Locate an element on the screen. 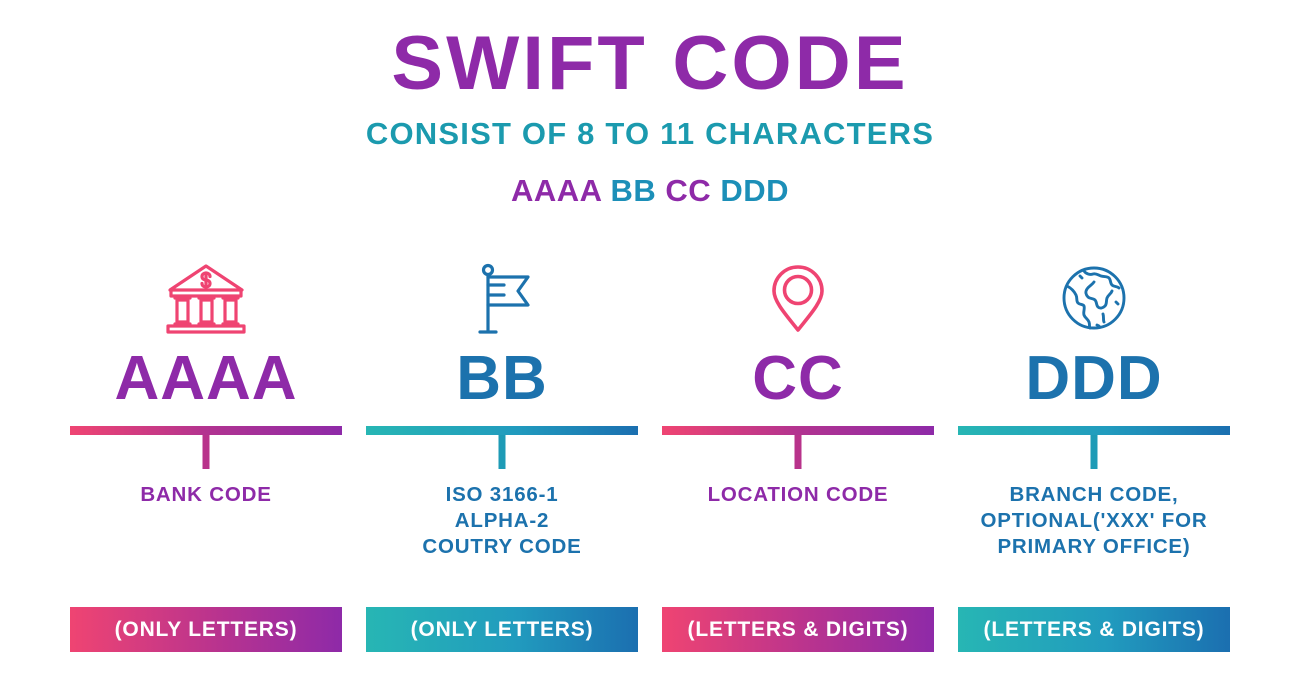 This screenshot has height=680, width=1300. code-segment-branch: DDD is located at coordinates (754, 190).